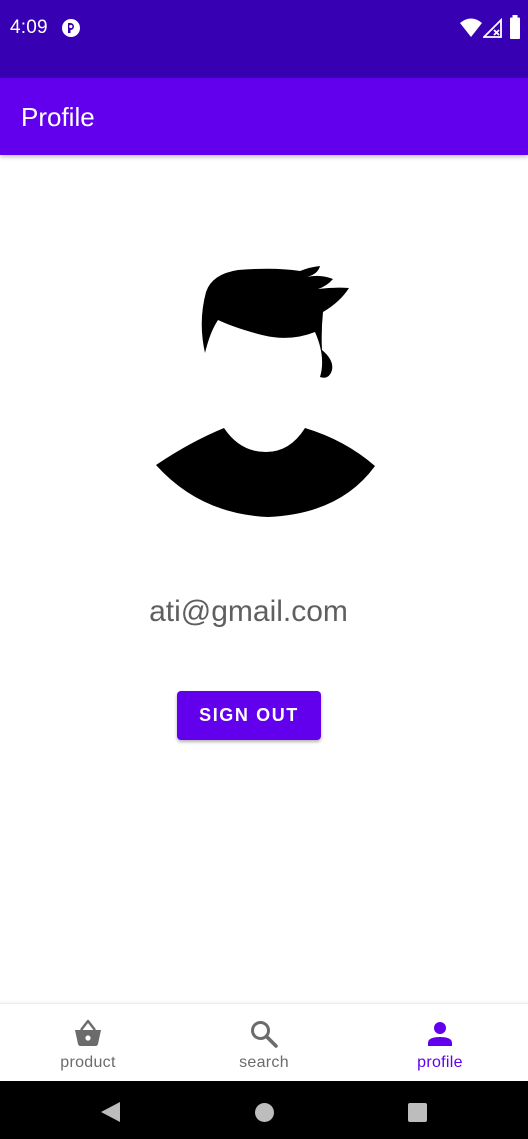 The height and width of the screenshot is (1139, 528). I want to click on page-title: Profile, so click(58, 117).